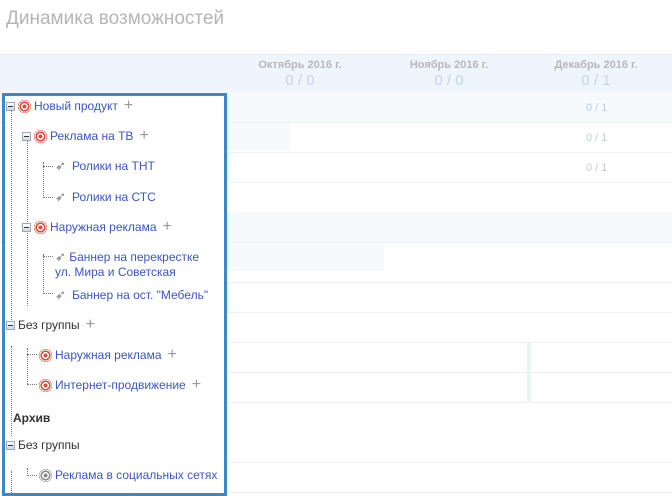 The image size is (672, 496). What do you see at coordinates (105, 197) in the screenshot?
I see `tree-node-sts: ➶ Ролики на СТС` at bounding box center [105, 197].